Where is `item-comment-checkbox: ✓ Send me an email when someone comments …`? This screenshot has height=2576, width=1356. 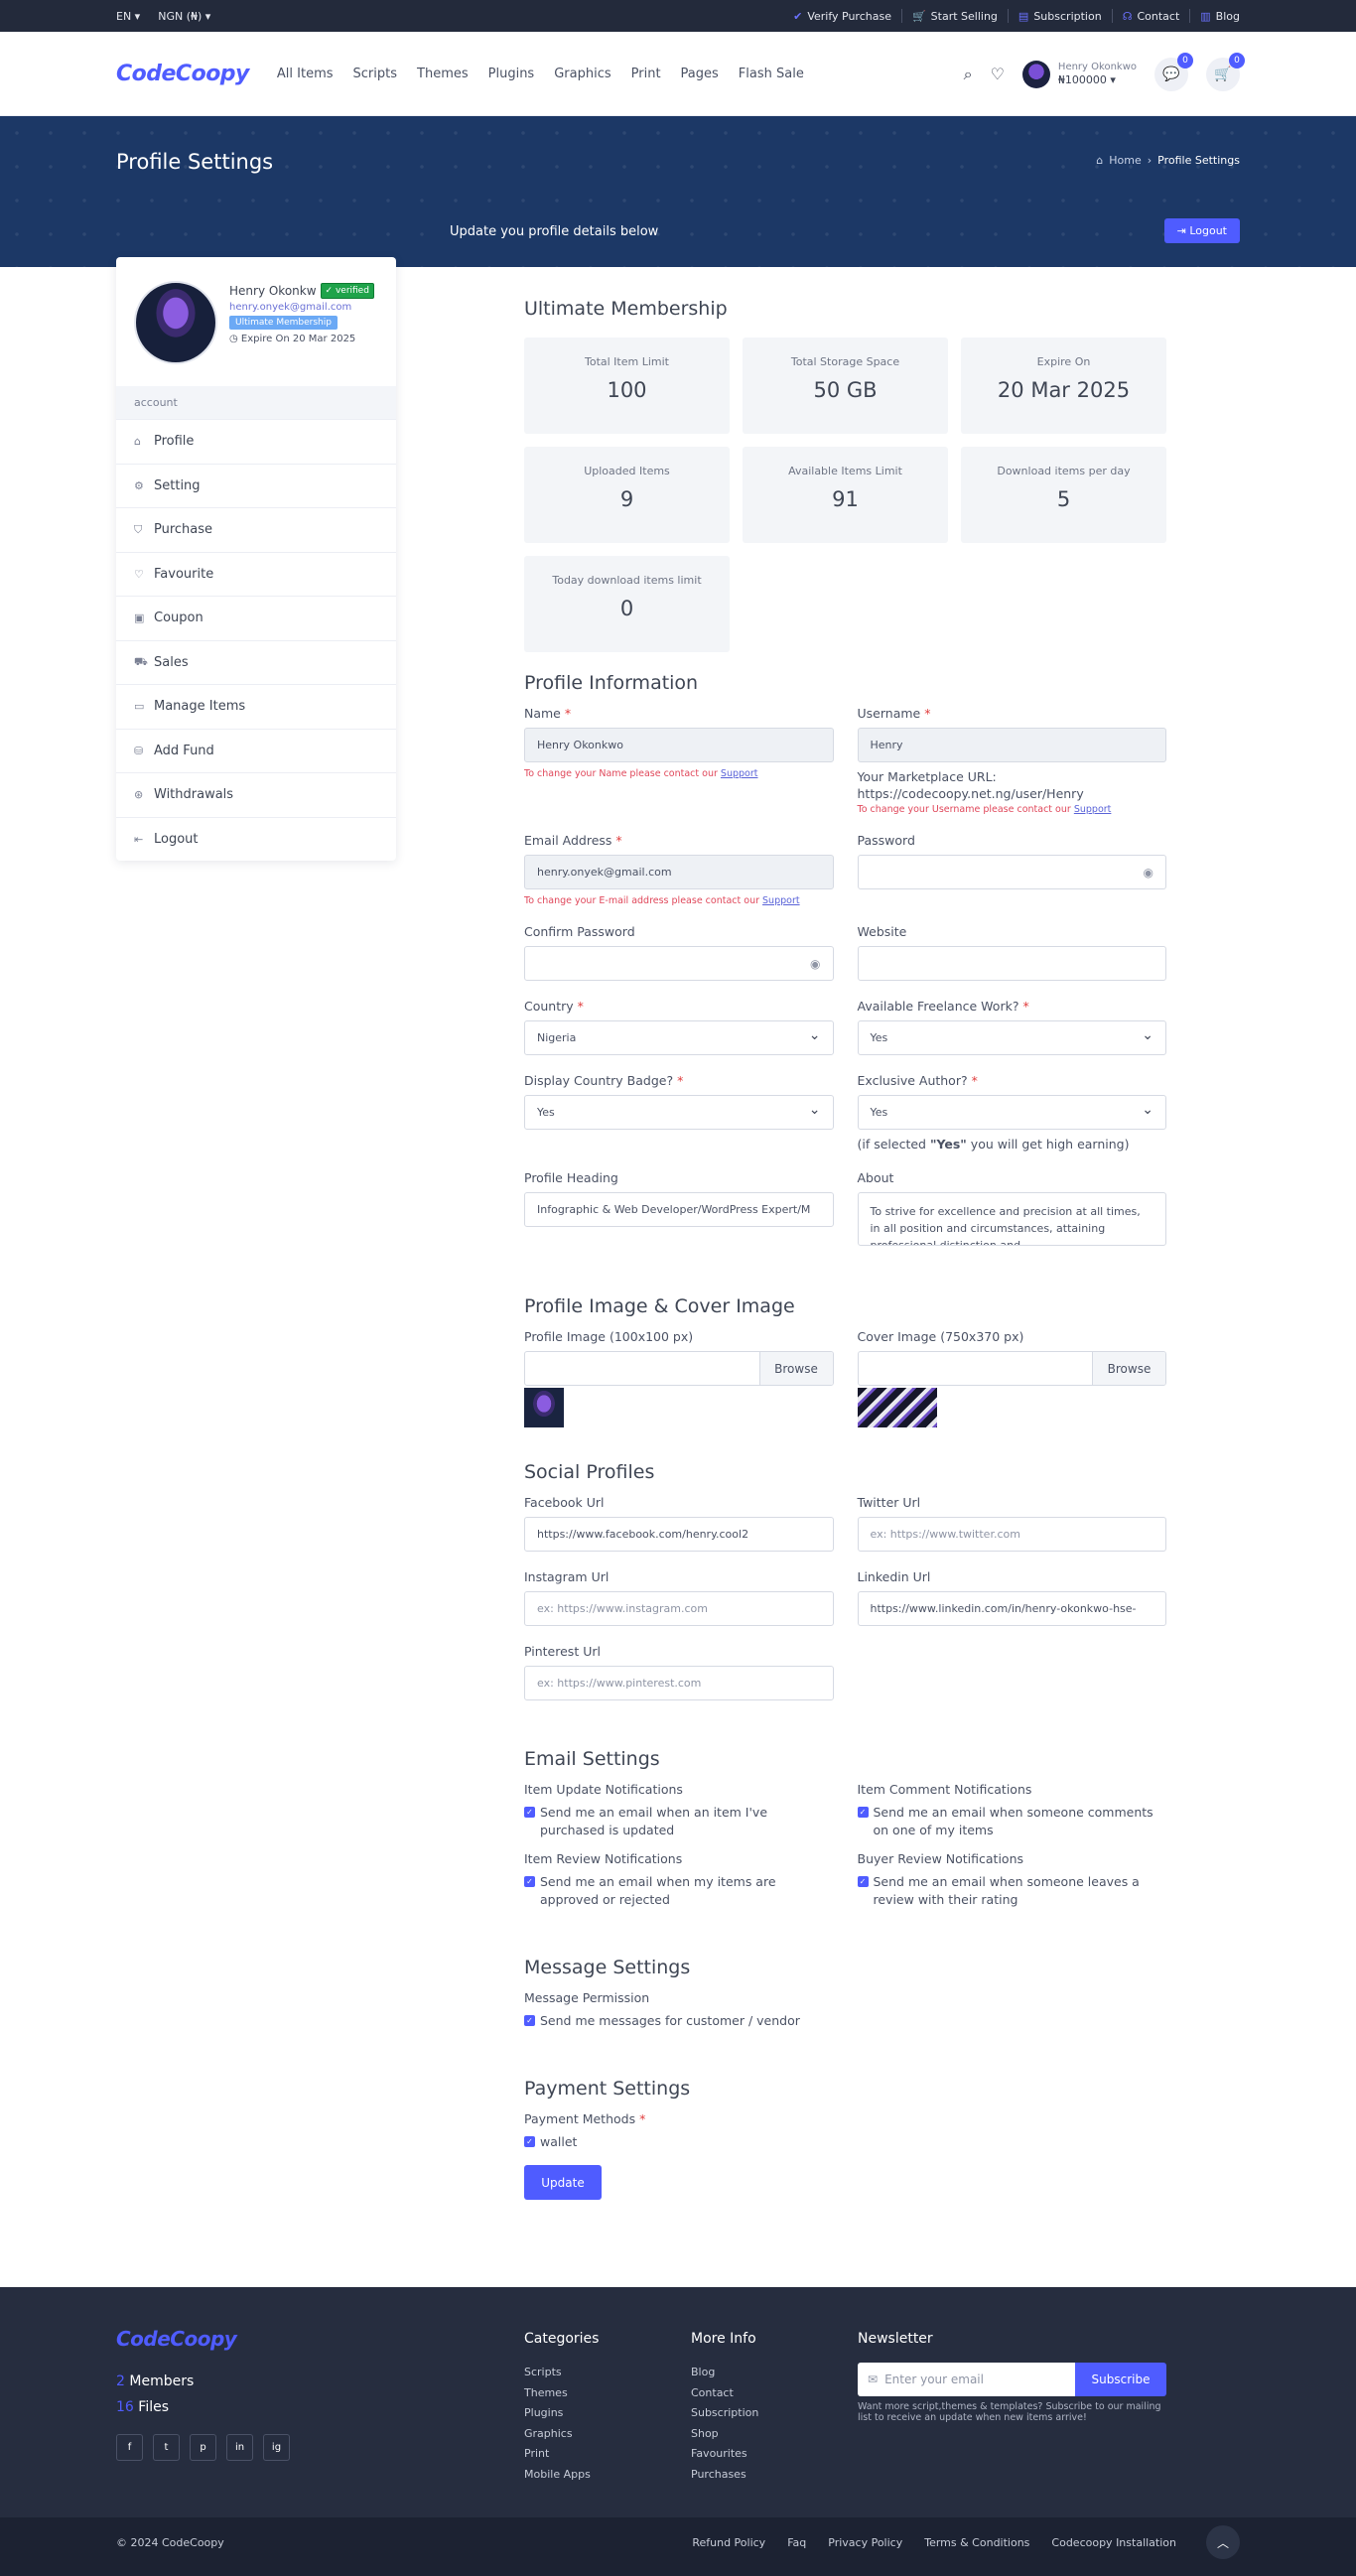 item-comment-checkbox: ✓ Send me an email when someone comments … is located at coordinates (1012, 1821).